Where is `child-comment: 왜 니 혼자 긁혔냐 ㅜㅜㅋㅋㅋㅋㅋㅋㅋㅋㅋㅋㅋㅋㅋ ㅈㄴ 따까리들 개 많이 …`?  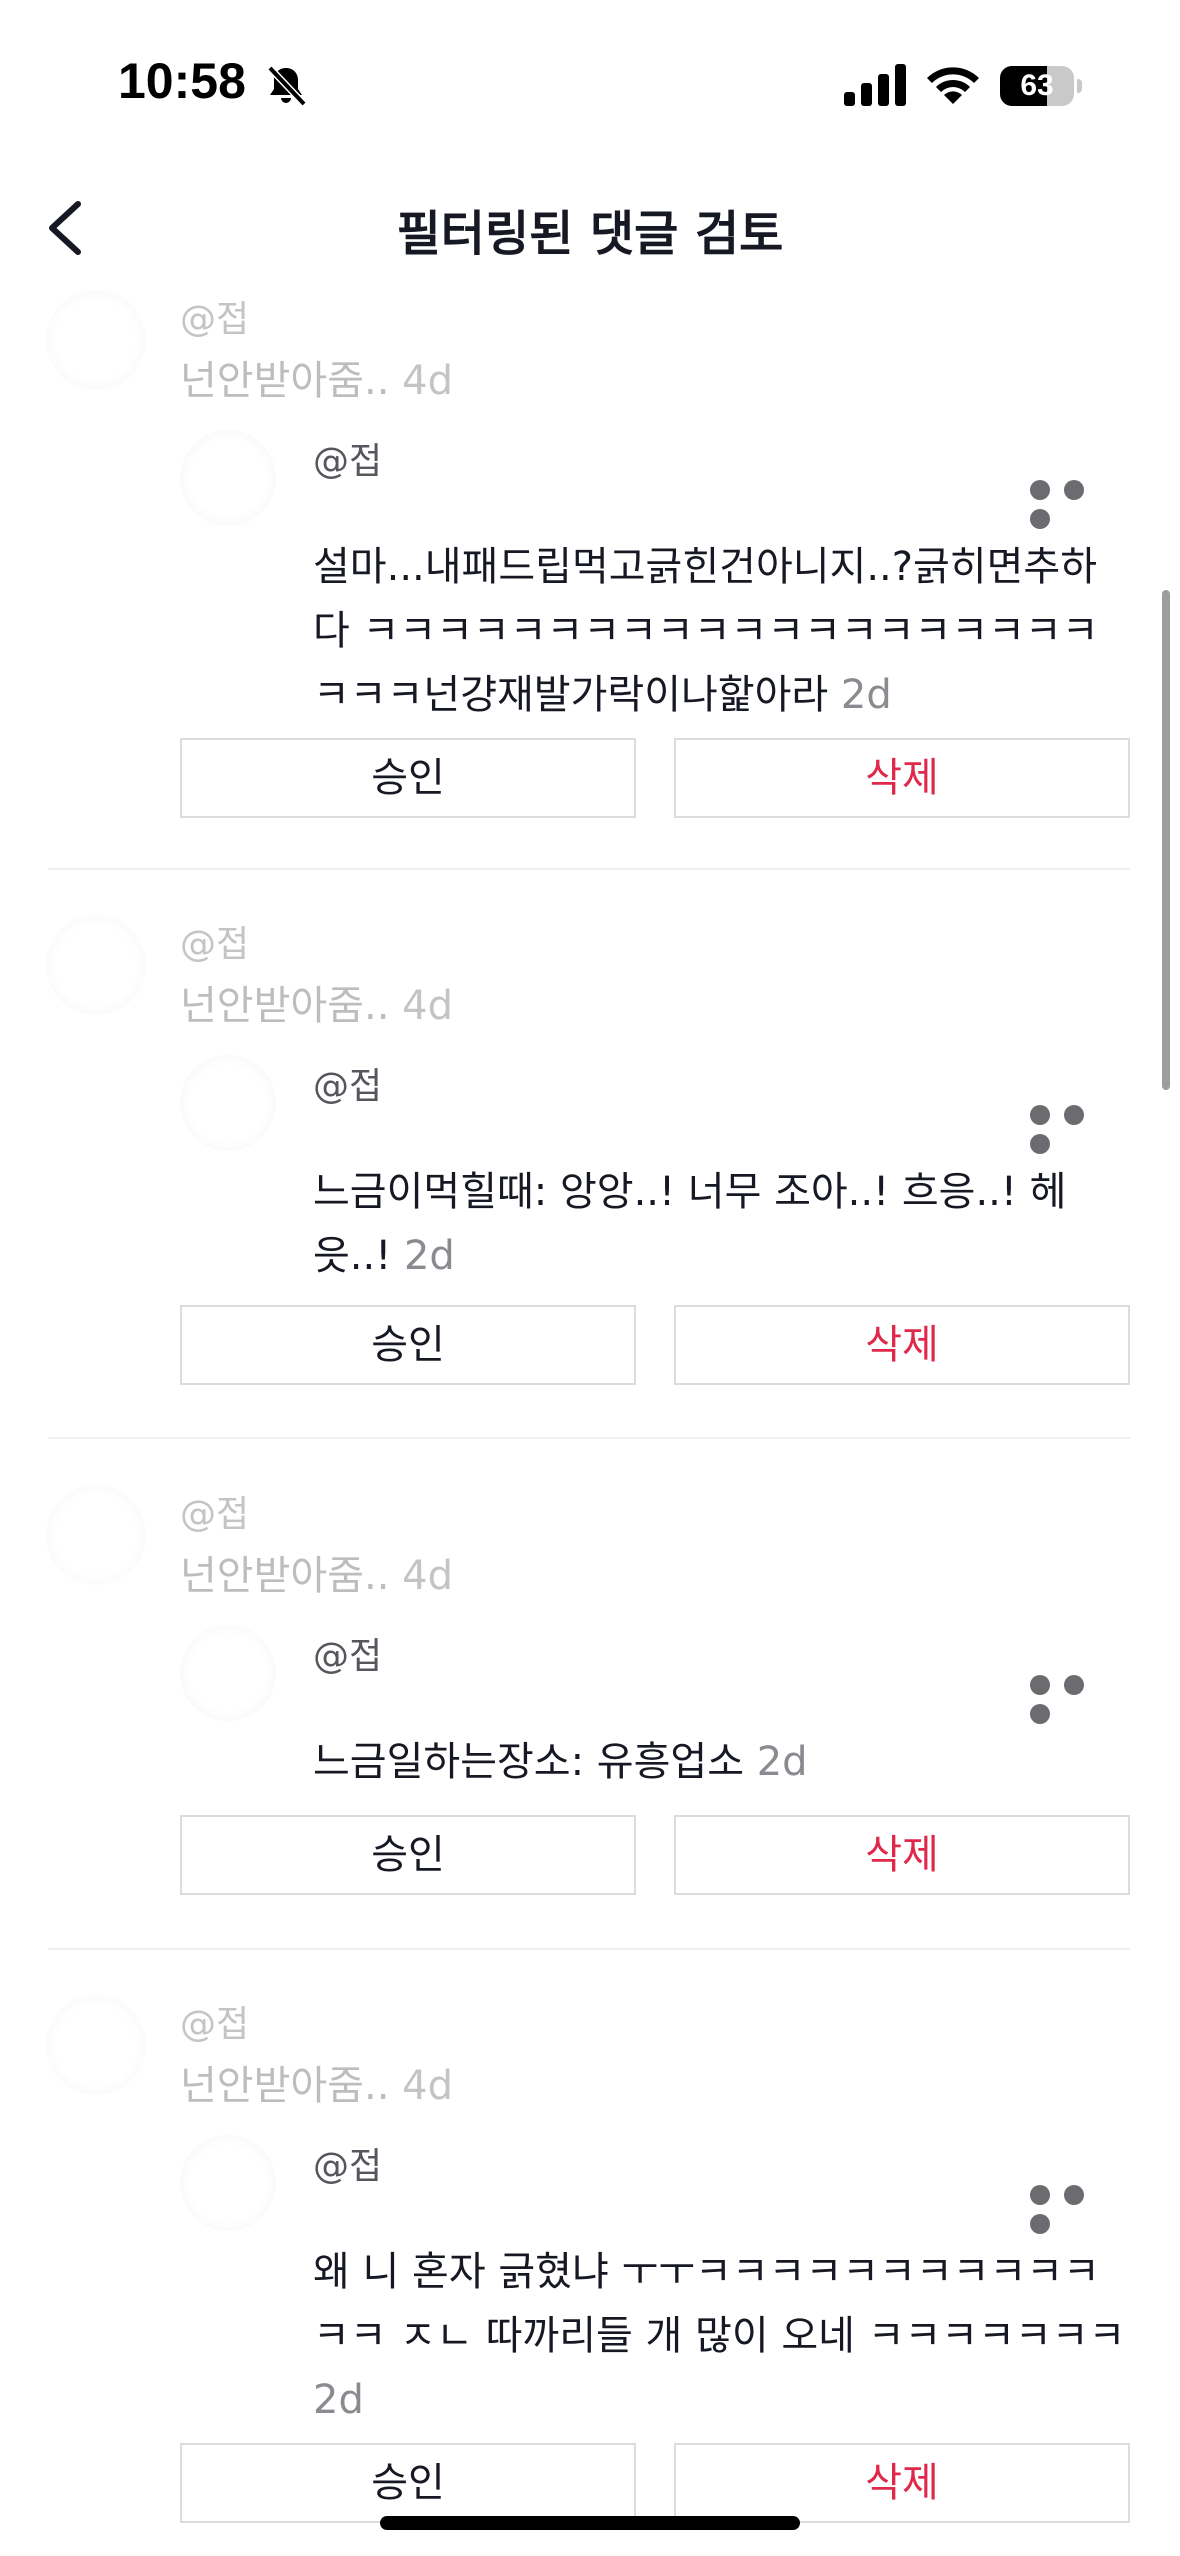
child-comment: 왜 니 혼자 긁혔냐 ㅜㅜㅋㅋㅋㅋㅋㅋㅋㅋㅋㅋㅋㅋㅋ ㅈㄴ 따까리들 개 많이 … is located at coordinates (723, 2336).